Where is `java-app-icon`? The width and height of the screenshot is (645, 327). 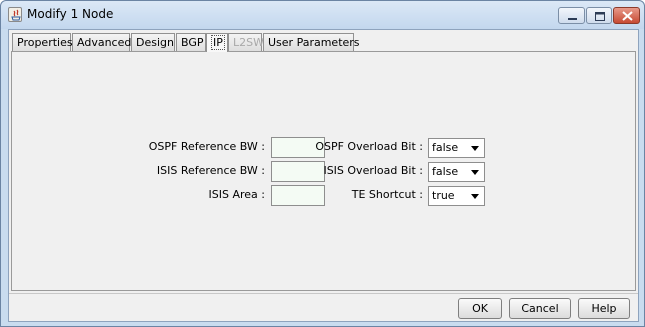
java-app-icon is located at coordinates (15, 14).